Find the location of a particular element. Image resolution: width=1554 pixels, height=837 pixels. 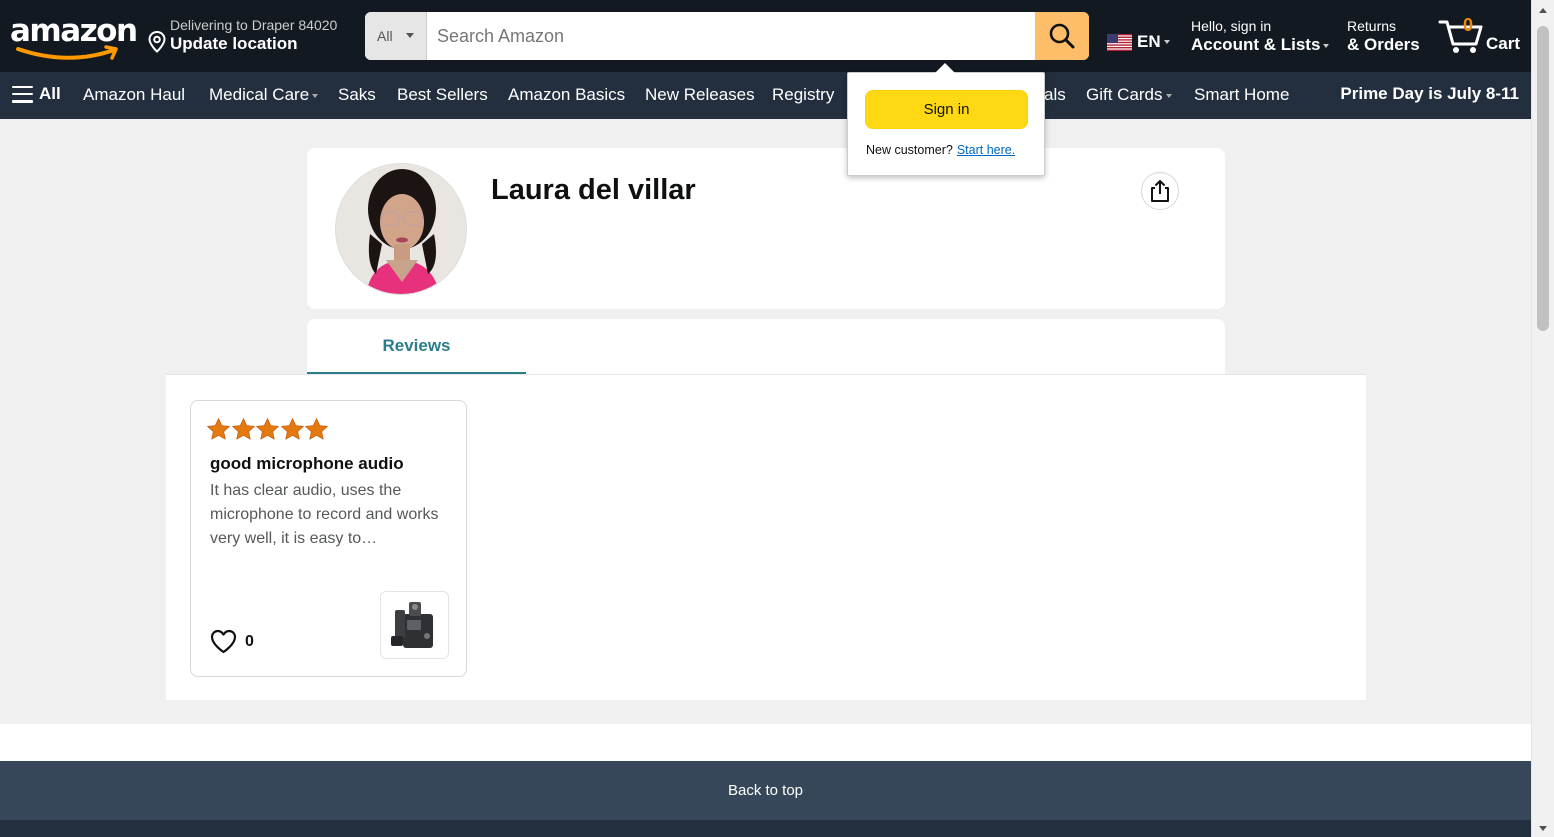

profile-name: Laura del villar is located at coordinates (593, 190).